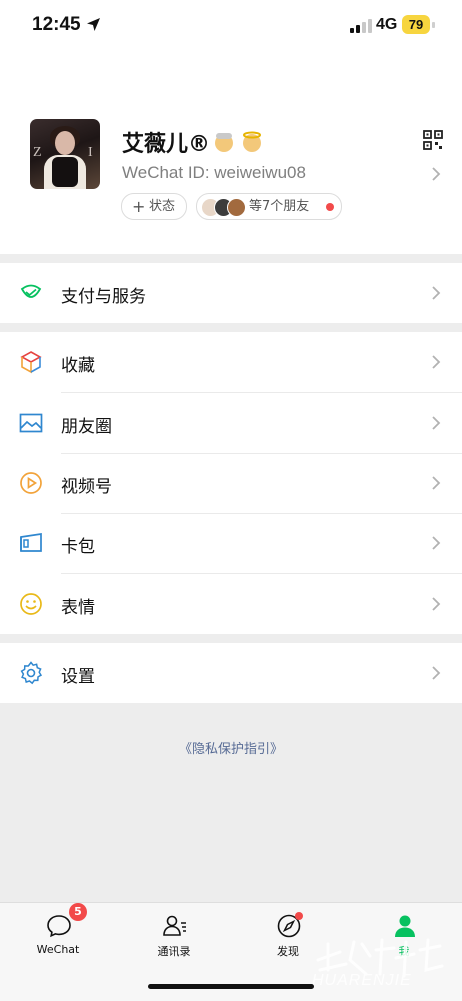 This screenshot has height=1001, width=462. What do you see at coordinates (78, 547) in the screenshot?
I see `menu-item-label: 卡包` at bounding box center [78, 547].